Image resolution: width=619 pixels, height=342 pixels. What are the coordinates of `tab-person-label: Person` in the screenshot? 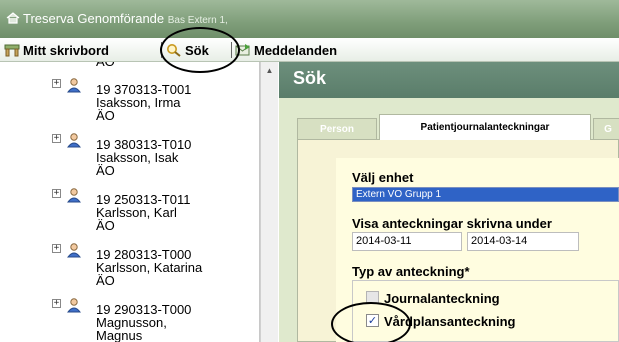 It's located at (337, 129).